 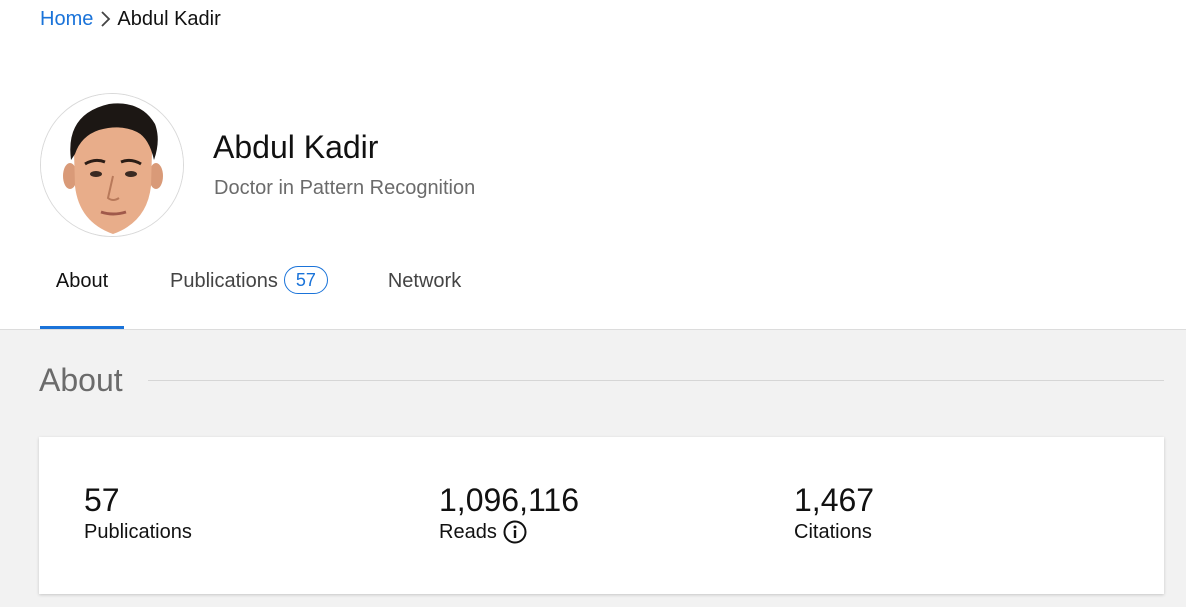 I want to click on avatar, so click(x=112, y=165).